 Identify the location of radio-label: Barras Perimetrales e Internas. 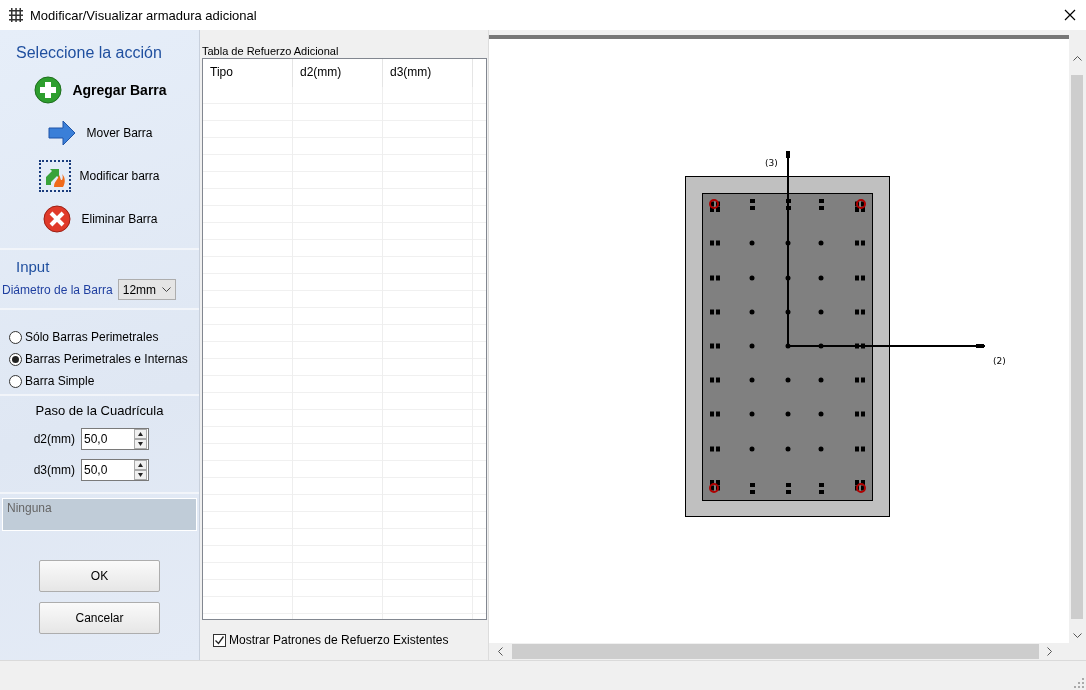
(106, 359).